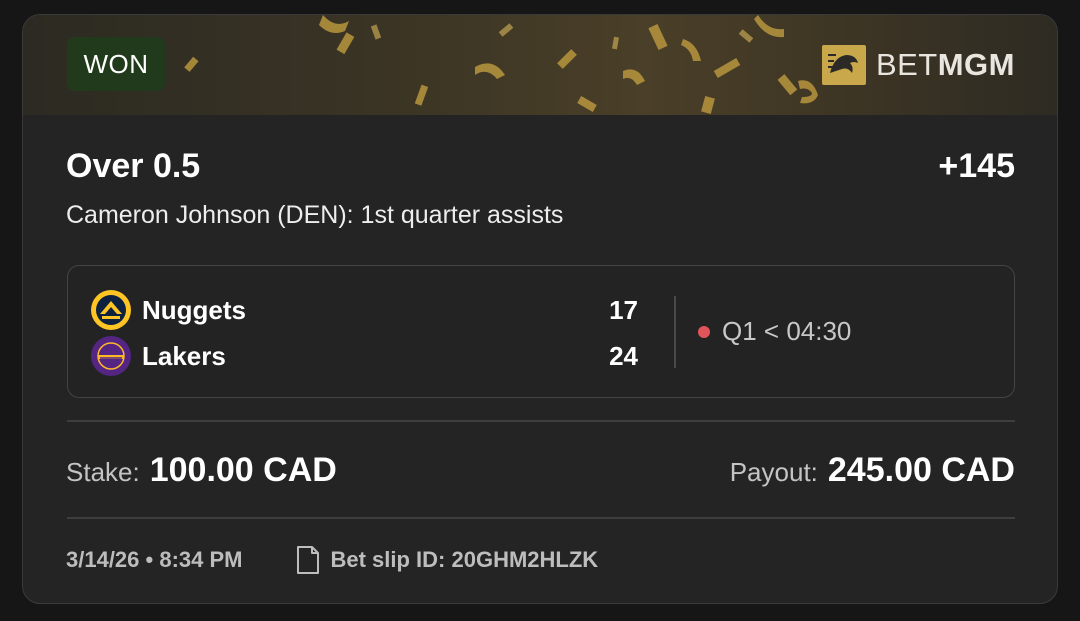 The width and height of the screenshot is (1080, 621). Describe the element at coordinates (308, 560) in the screenshot. I see `document-icon` at that location.